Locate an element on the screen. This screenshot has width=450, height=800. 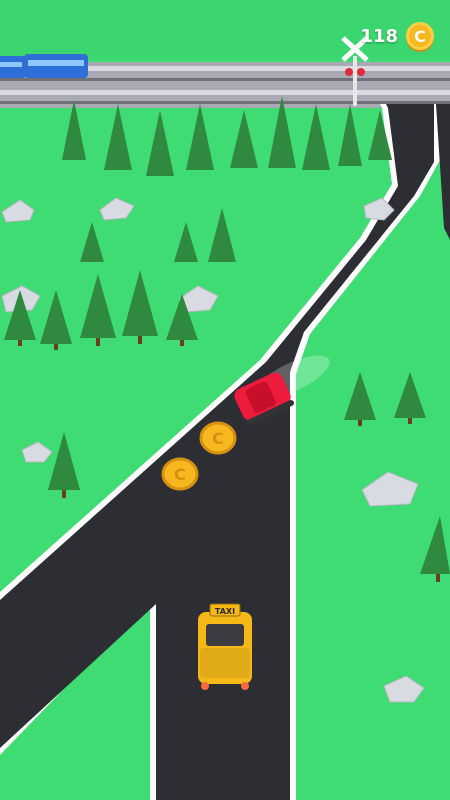
hud: 118 C is located at coordinates (397, 36).